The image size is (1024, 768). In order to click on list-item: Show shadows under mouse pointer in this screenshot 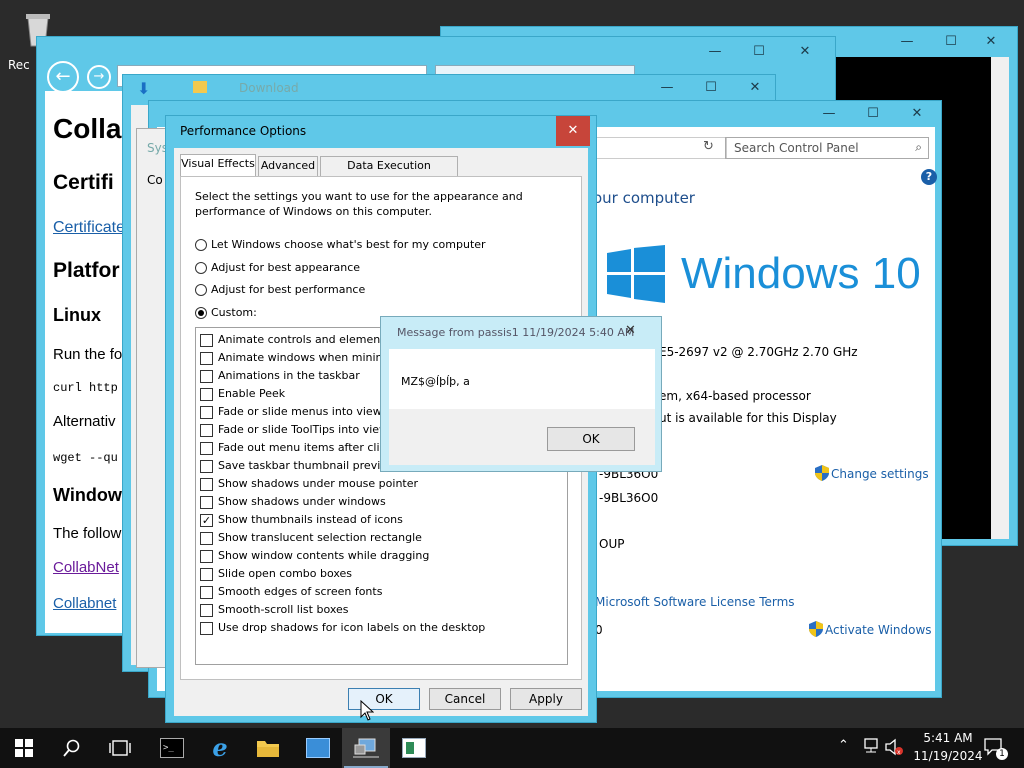, I will do `click(382, 485)`.